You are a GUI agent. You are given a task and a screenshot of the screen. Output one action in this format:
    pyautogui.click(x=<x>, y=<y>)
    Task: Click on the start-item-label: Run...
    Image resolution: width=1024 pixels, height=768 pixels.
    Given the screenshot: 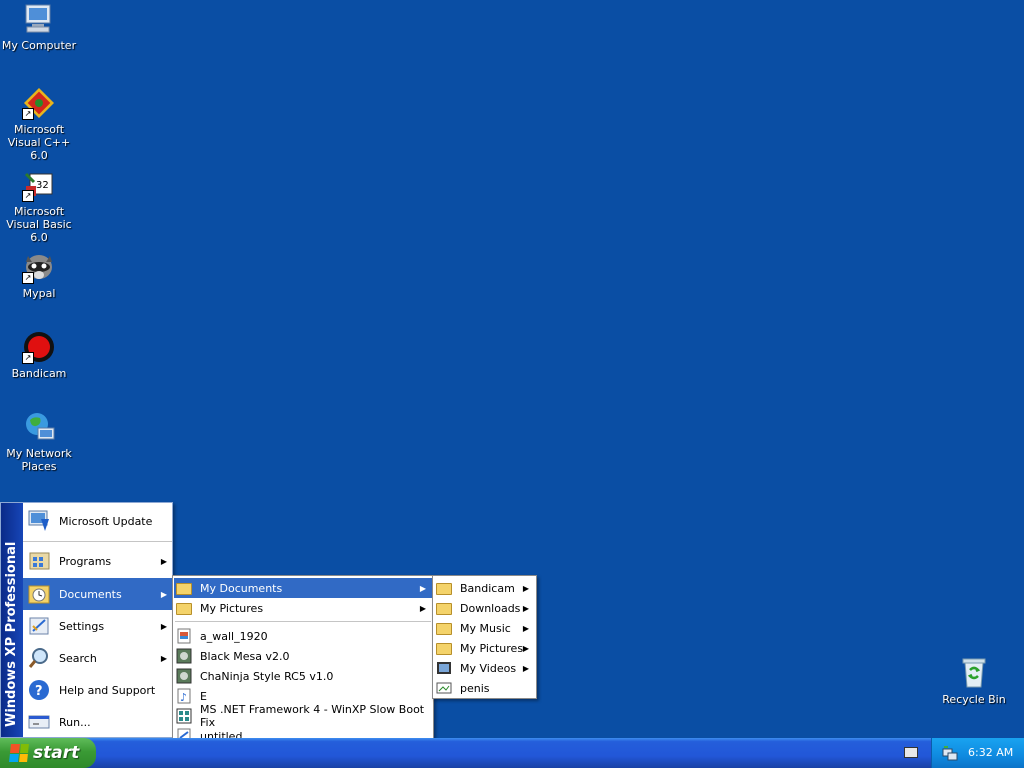 What is the action you would take?
    pyautogui.click(x=75, y=722)
    